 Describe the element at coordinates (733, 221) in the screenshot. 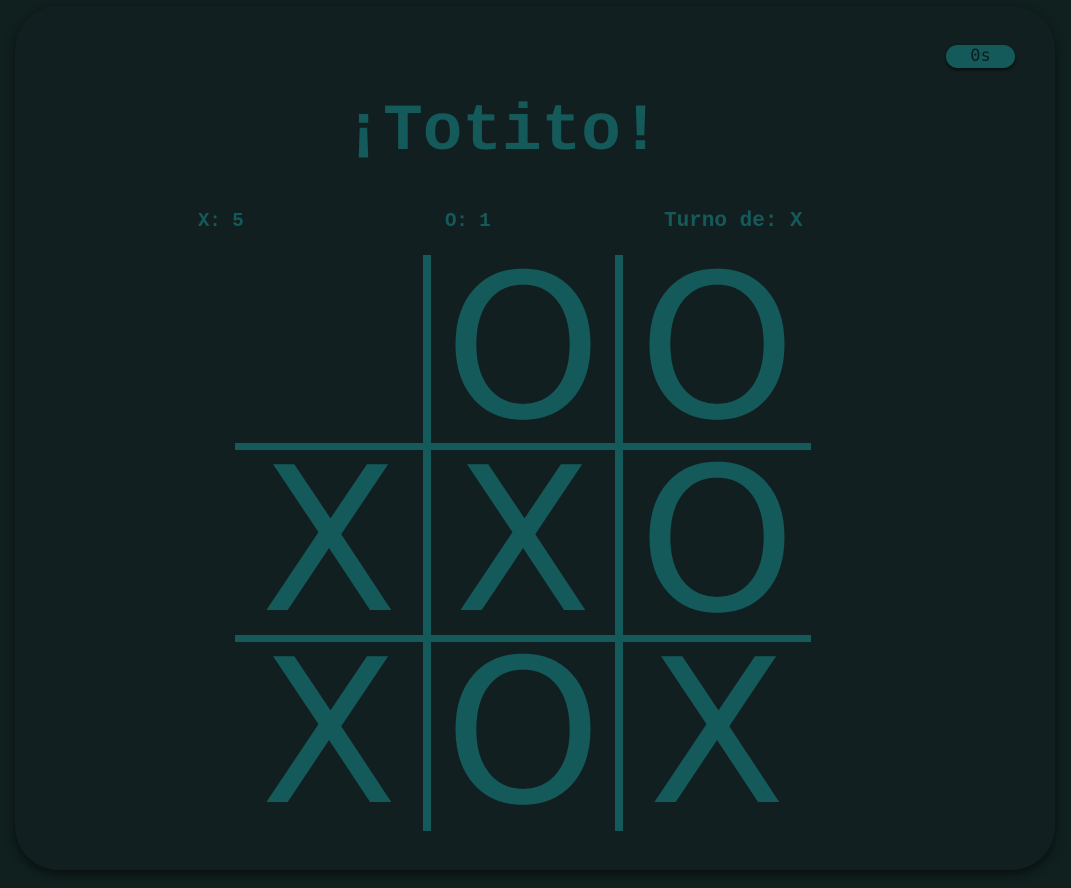

I see `turn-indicator: Turno de: X` at that location.